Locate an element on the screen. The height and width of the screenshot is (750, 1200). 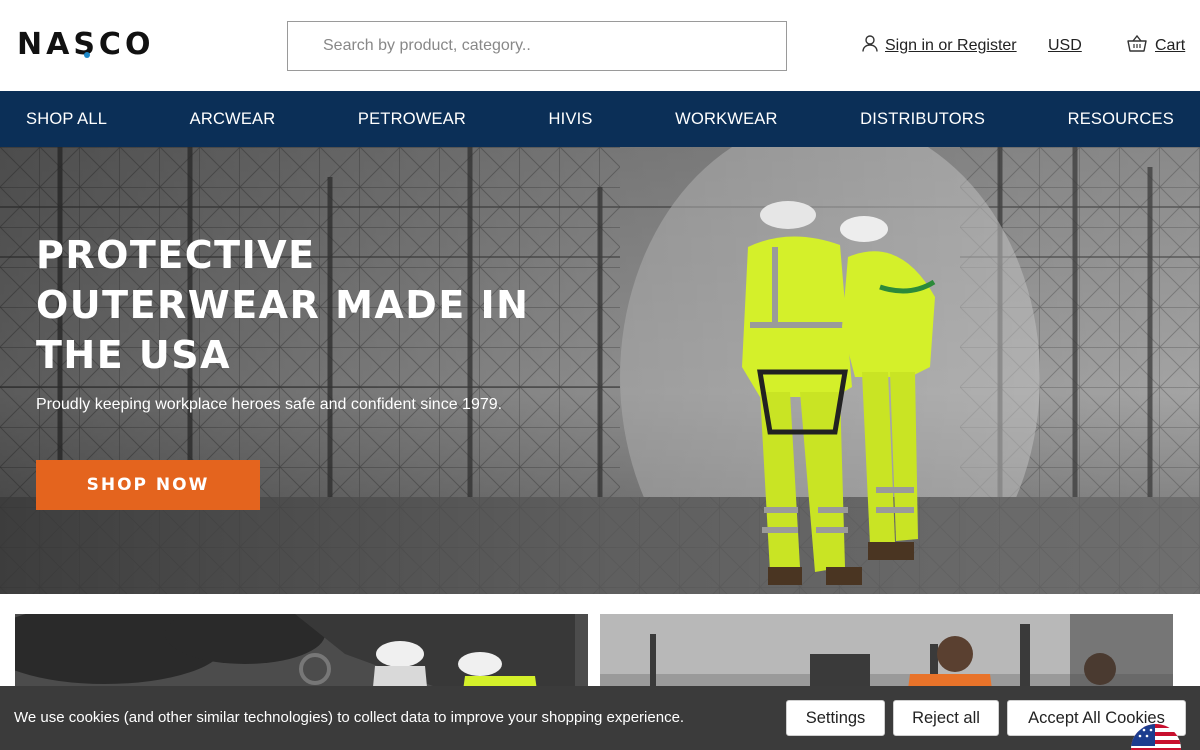
cart-link: Cart is located at coordinates (1156, 45).